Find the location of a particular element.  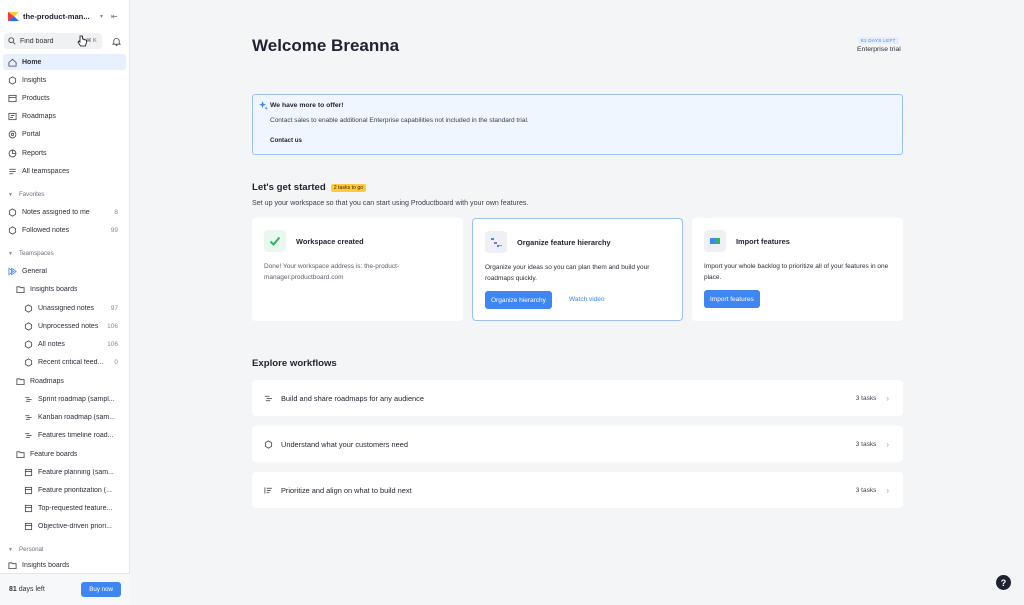

mouse-cursor-icon is located at coordinates (82, 41).